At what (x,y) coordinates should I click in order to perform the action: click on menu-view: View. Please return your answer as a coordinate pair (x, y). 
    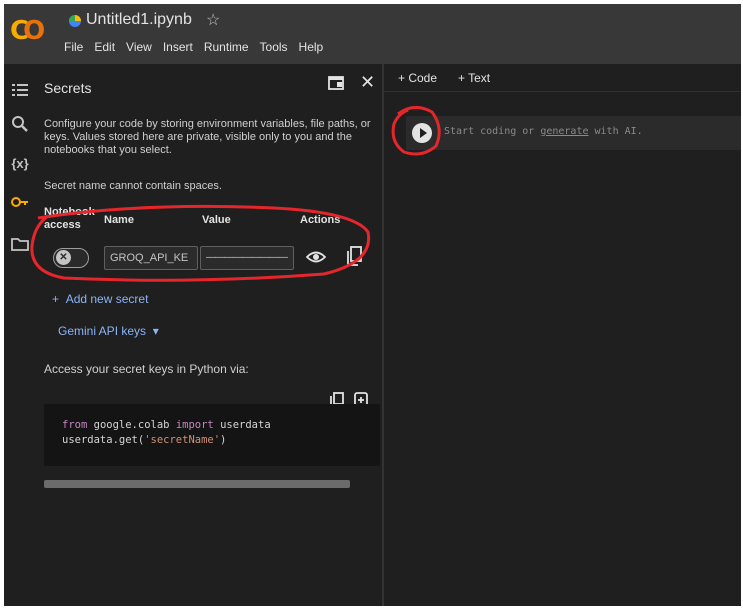
    Looking at the image, I should click on (139, 47).